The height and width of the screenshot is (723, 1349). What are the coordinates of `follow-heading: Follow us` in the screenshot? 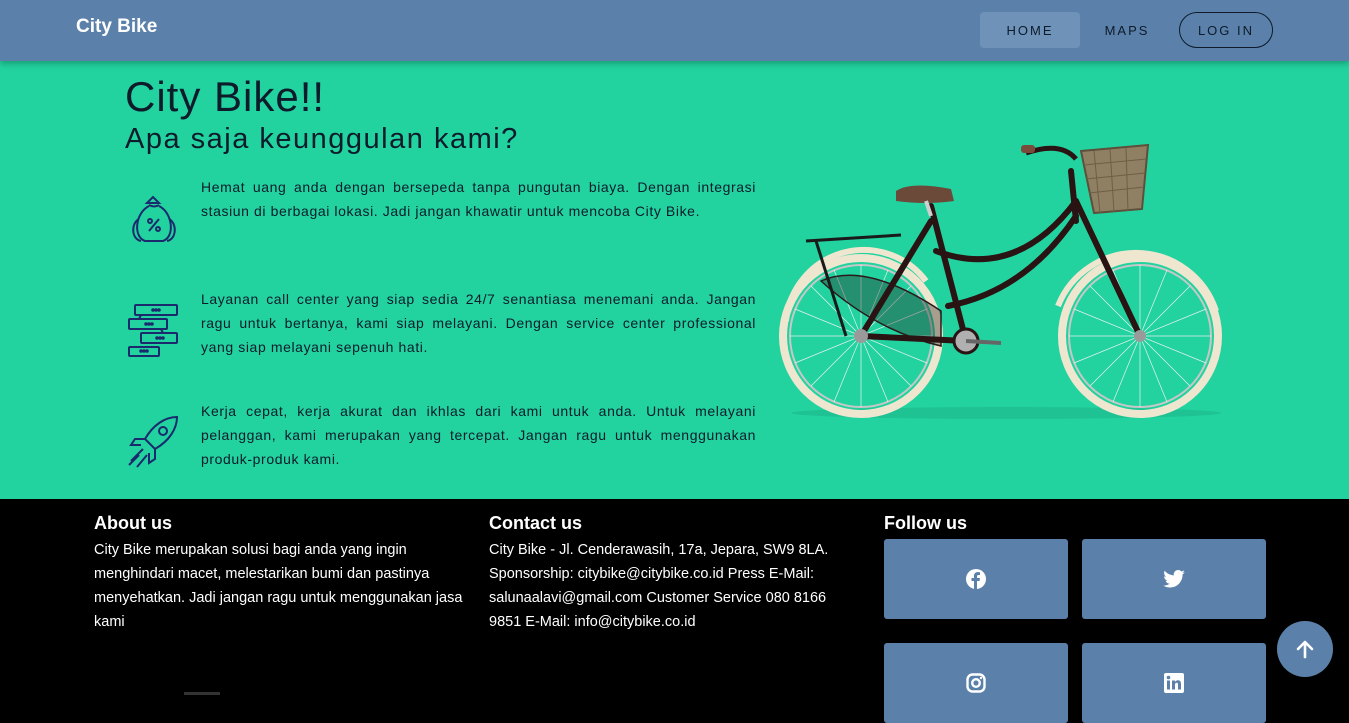 It's located at (925, 523).